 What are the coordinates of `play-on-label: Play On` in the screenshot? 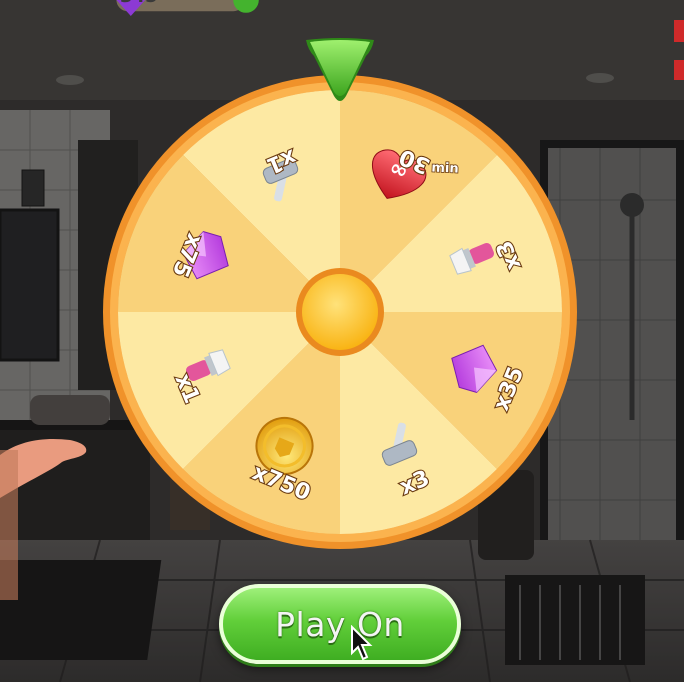 It's located at (340, 624).